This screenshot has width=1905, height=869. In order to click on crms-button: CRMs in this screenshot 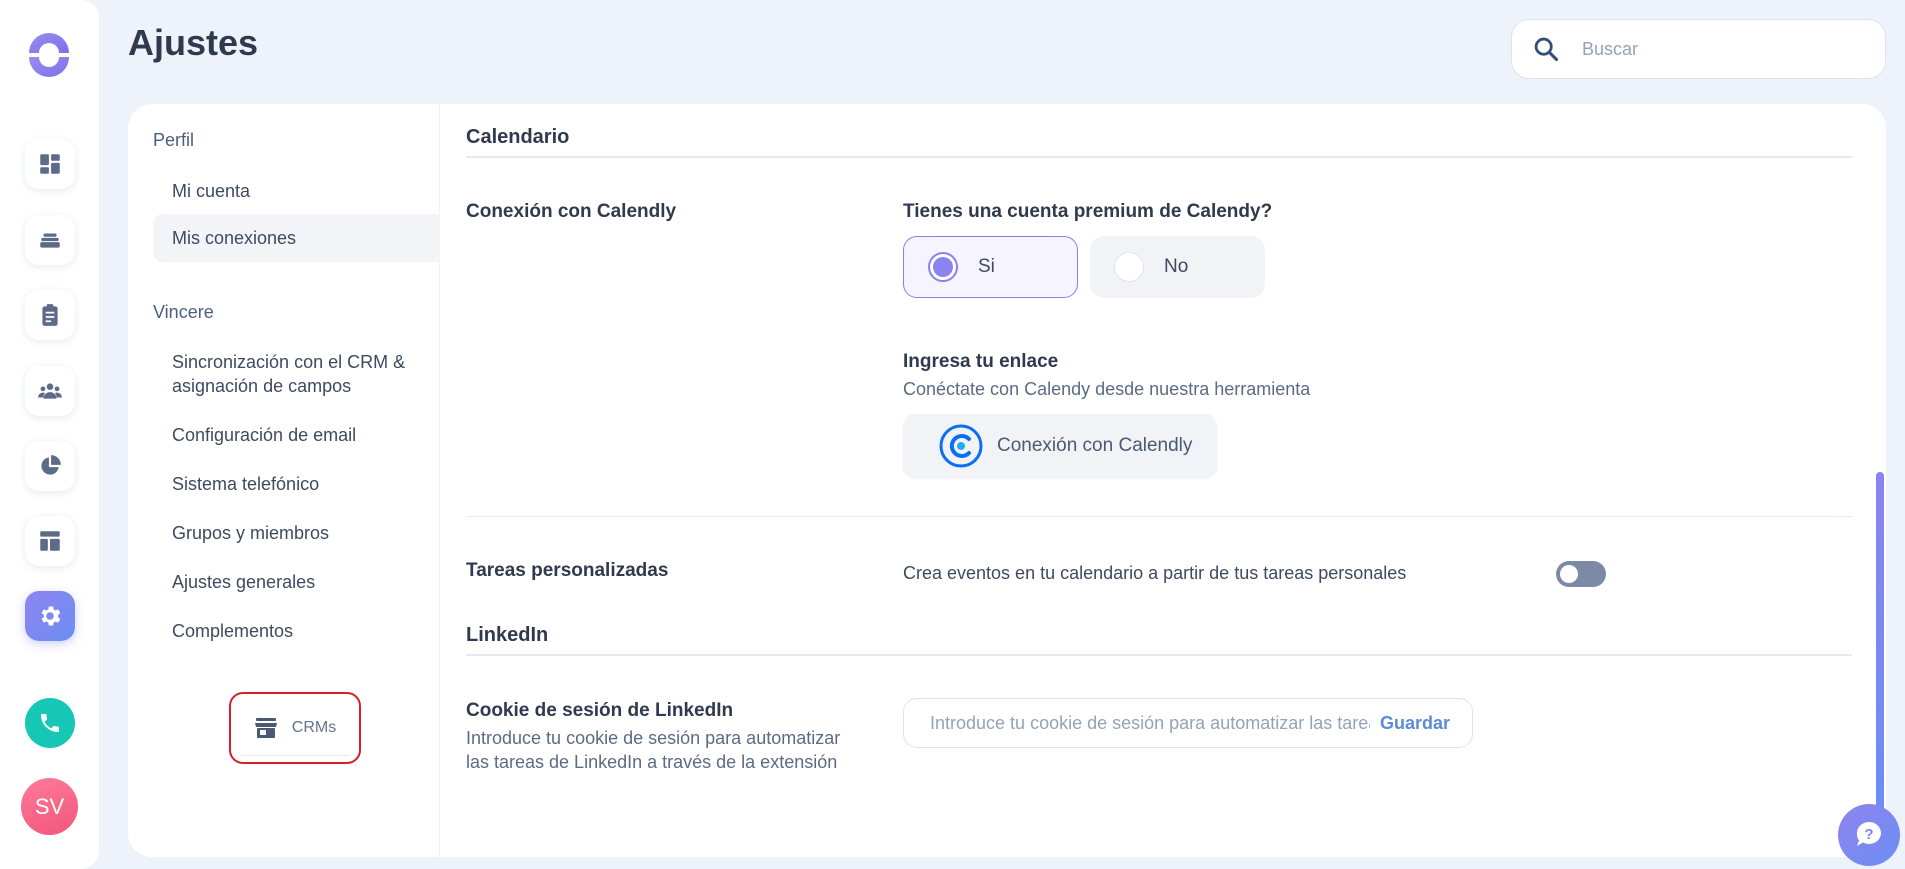, I will do `click(295, 728)`.